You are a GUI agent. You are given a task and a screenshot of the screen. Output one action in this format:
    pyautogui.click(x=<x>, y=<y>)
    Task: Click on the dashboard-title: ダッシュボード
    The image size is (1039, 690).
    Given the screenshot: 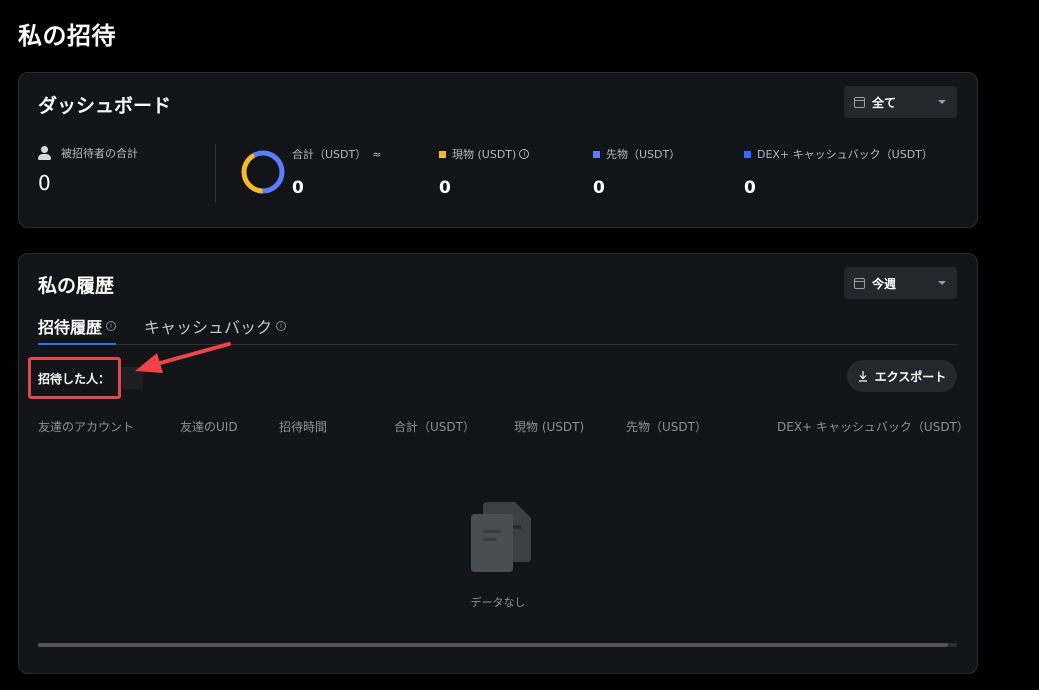 What is the action you would take?
    pyautogui.click(x=105, y=106)
    